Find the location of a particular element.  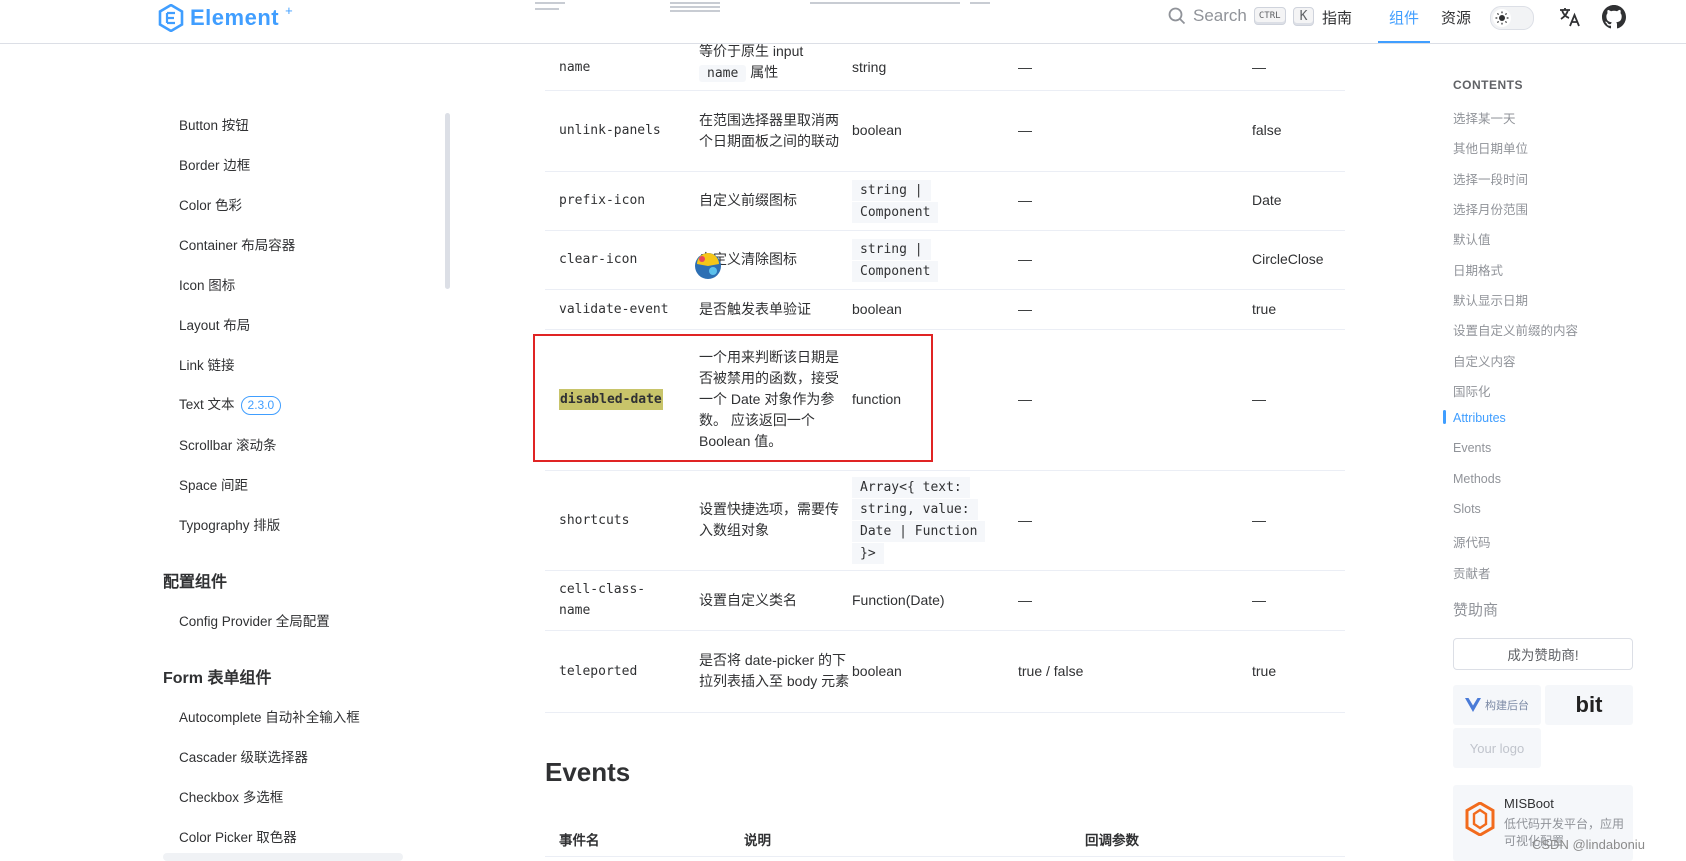

toc-item: 选择一段时间 is located at coordinates (1490, 178).